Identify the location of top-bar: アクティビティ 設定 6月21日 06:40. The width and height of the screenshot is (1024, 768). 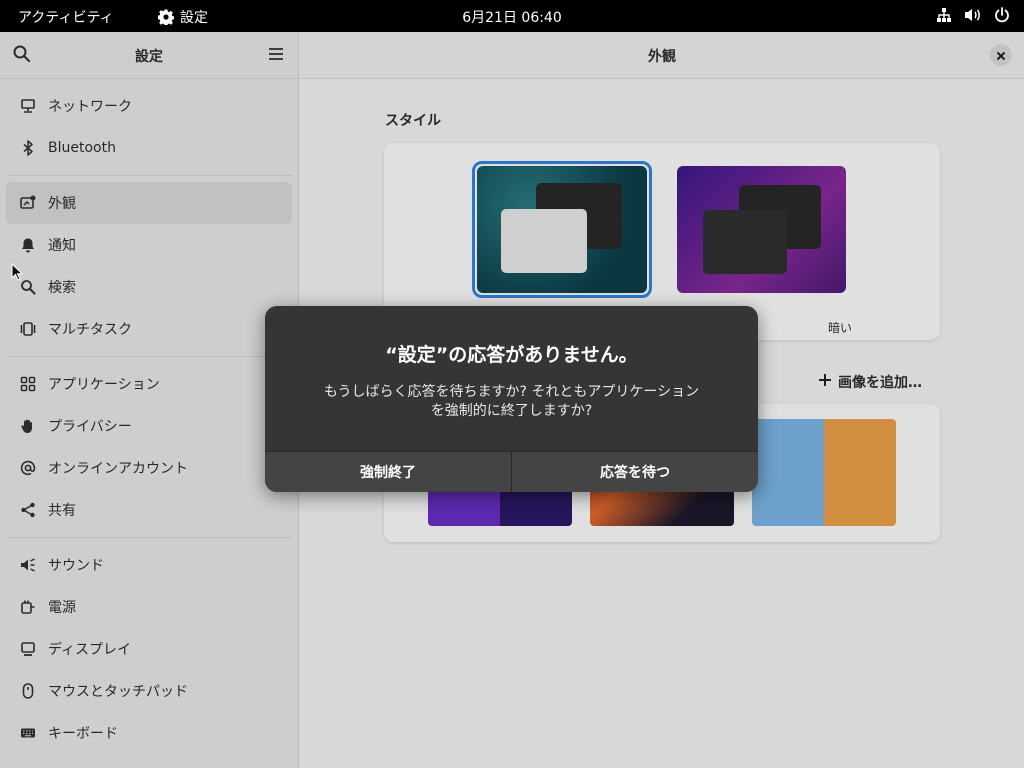
(512, 16).